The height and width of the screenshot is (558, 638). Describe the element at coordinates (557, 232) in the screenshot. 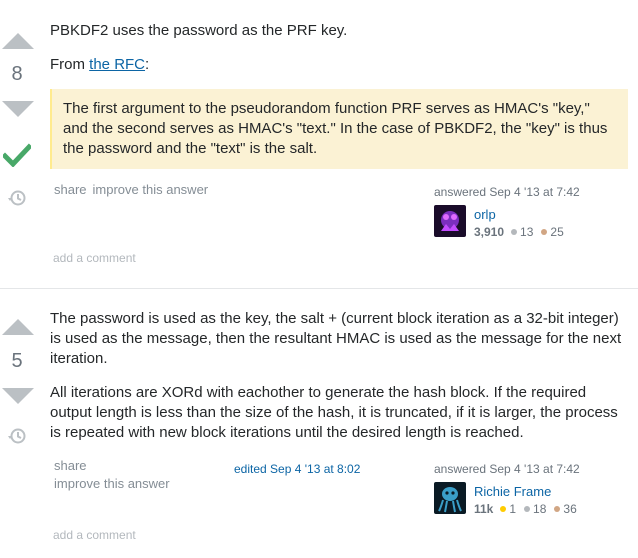

I see `bronze-badge-count: 25` at that location.